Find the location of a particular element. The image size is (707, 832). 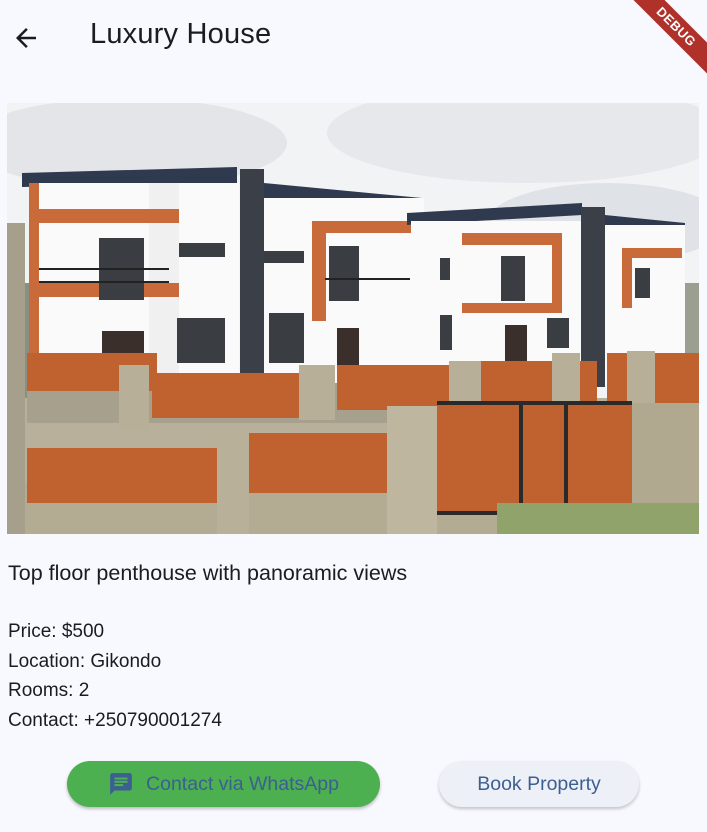

property-description: Top floor penthouse with panoramic views is located at coordinates (208, 573).